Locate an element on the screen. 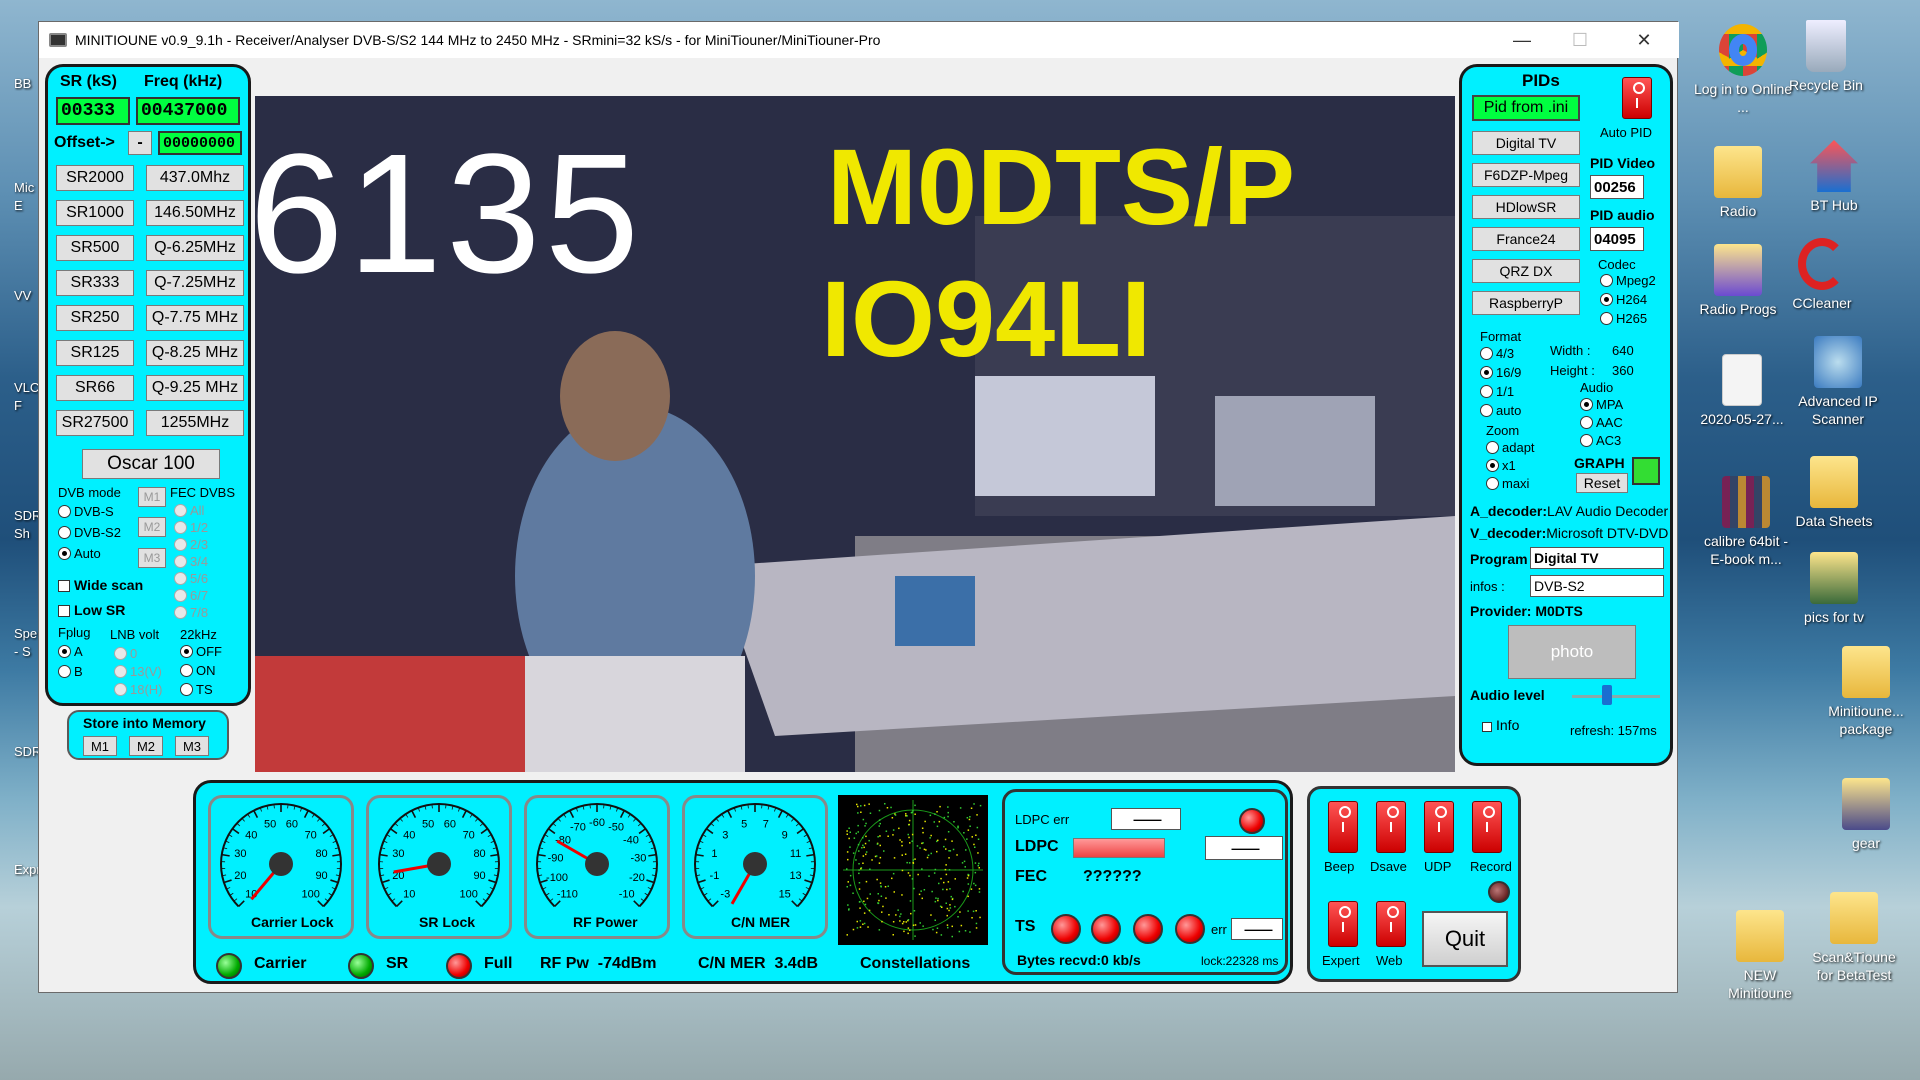 The height and width of the screenshot is (1080, 1920). zoom-x1: x1 is located at coordinates (1501, 465).